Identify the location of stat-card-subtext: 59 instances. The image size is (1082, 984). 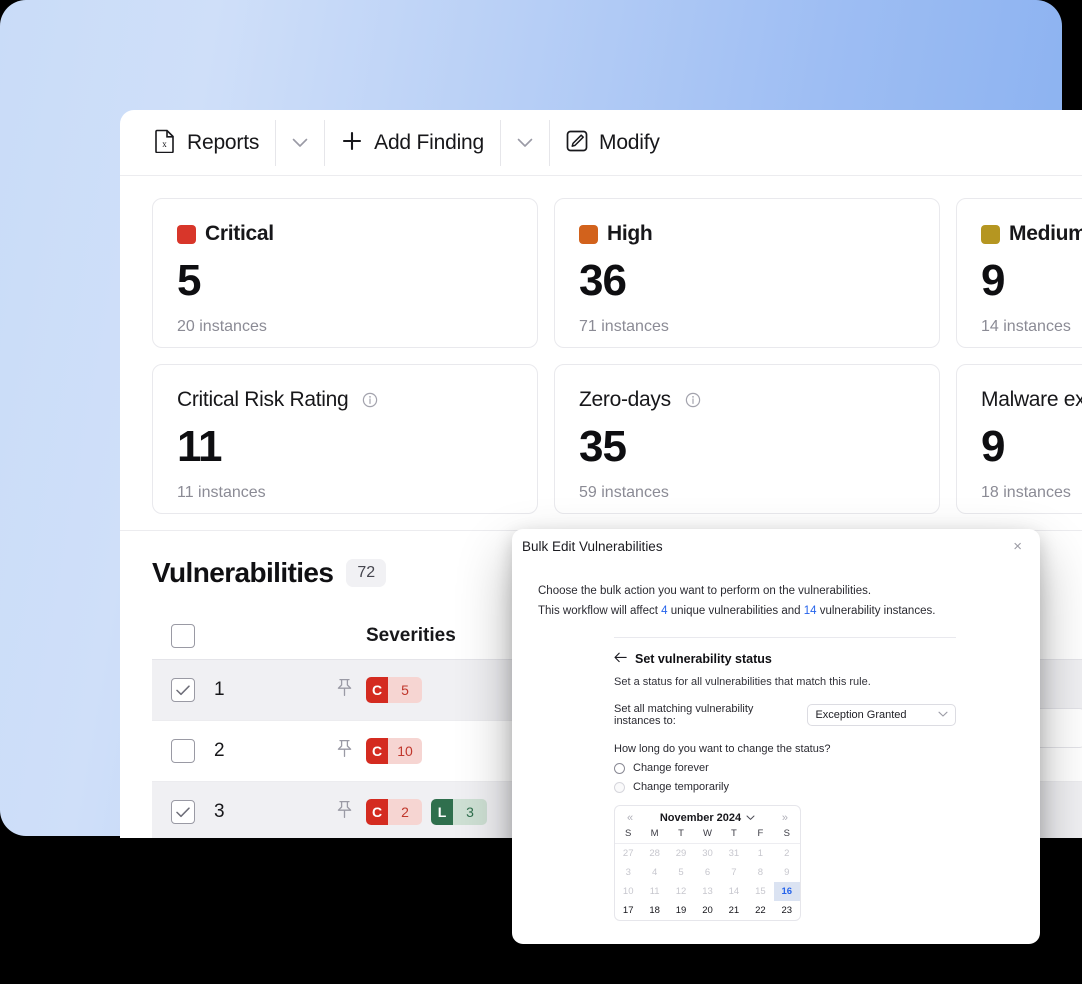
(624, 492).